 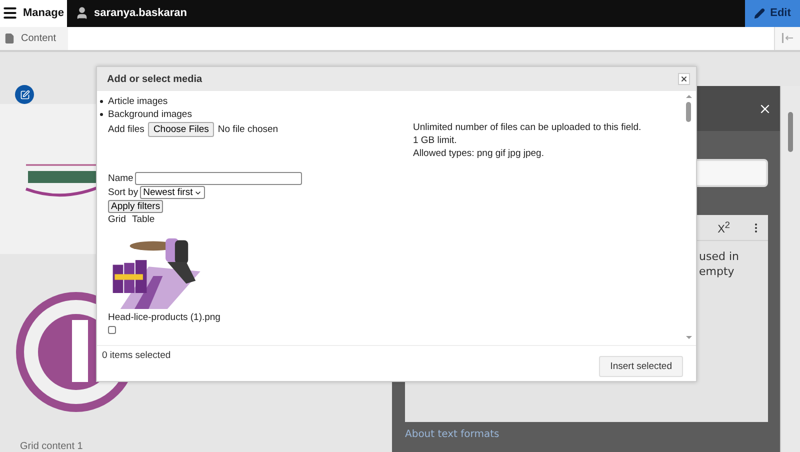 What do you see at coordinates (181, 129) in the screenshot?
I see `choose-files-button: Choose Files` at bounding box center [181, 129].